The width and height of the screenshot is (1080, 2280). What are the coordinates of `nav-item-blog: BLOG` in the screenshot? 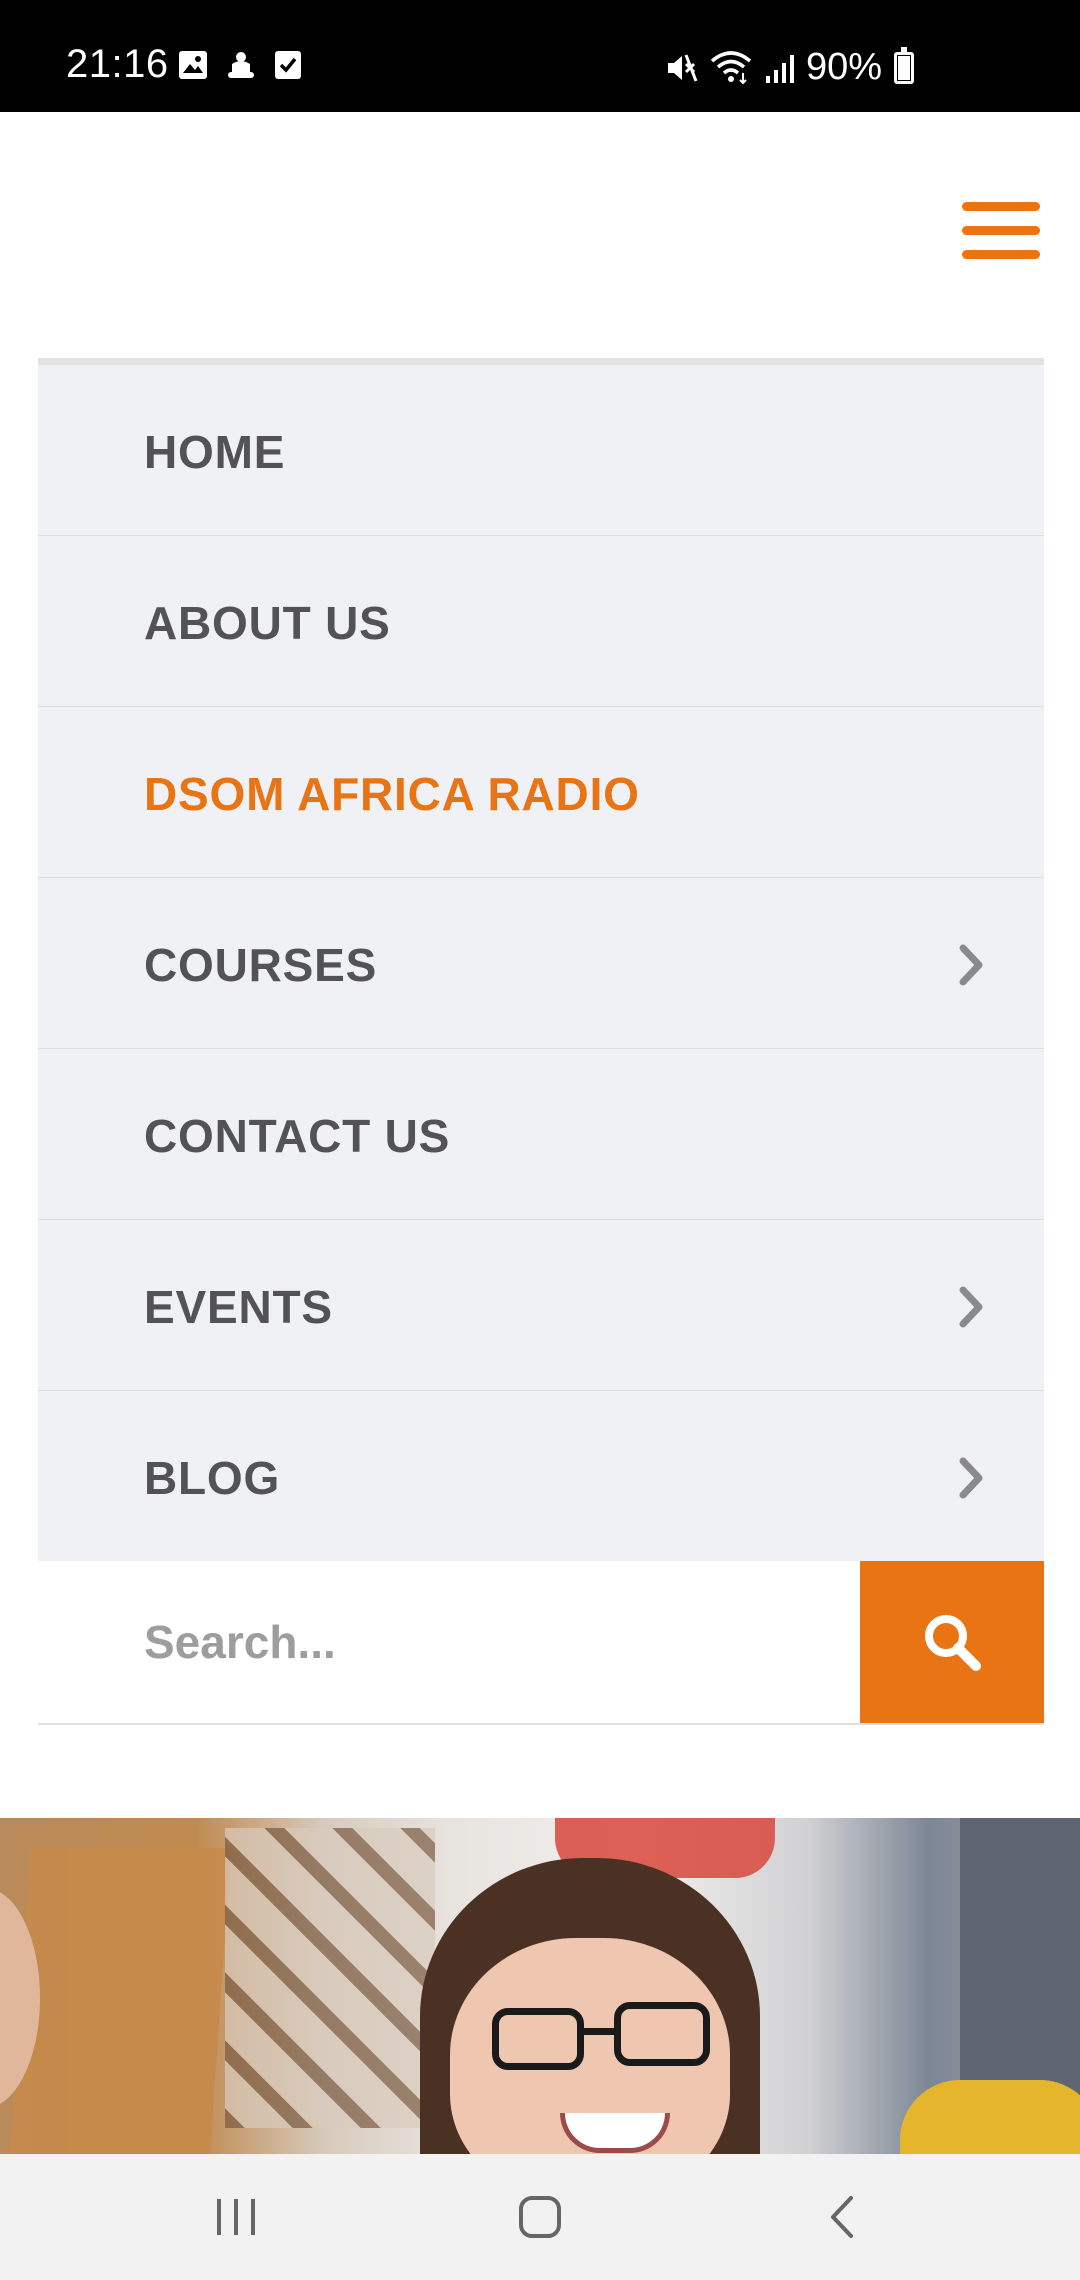 It's located at (541, 1476).